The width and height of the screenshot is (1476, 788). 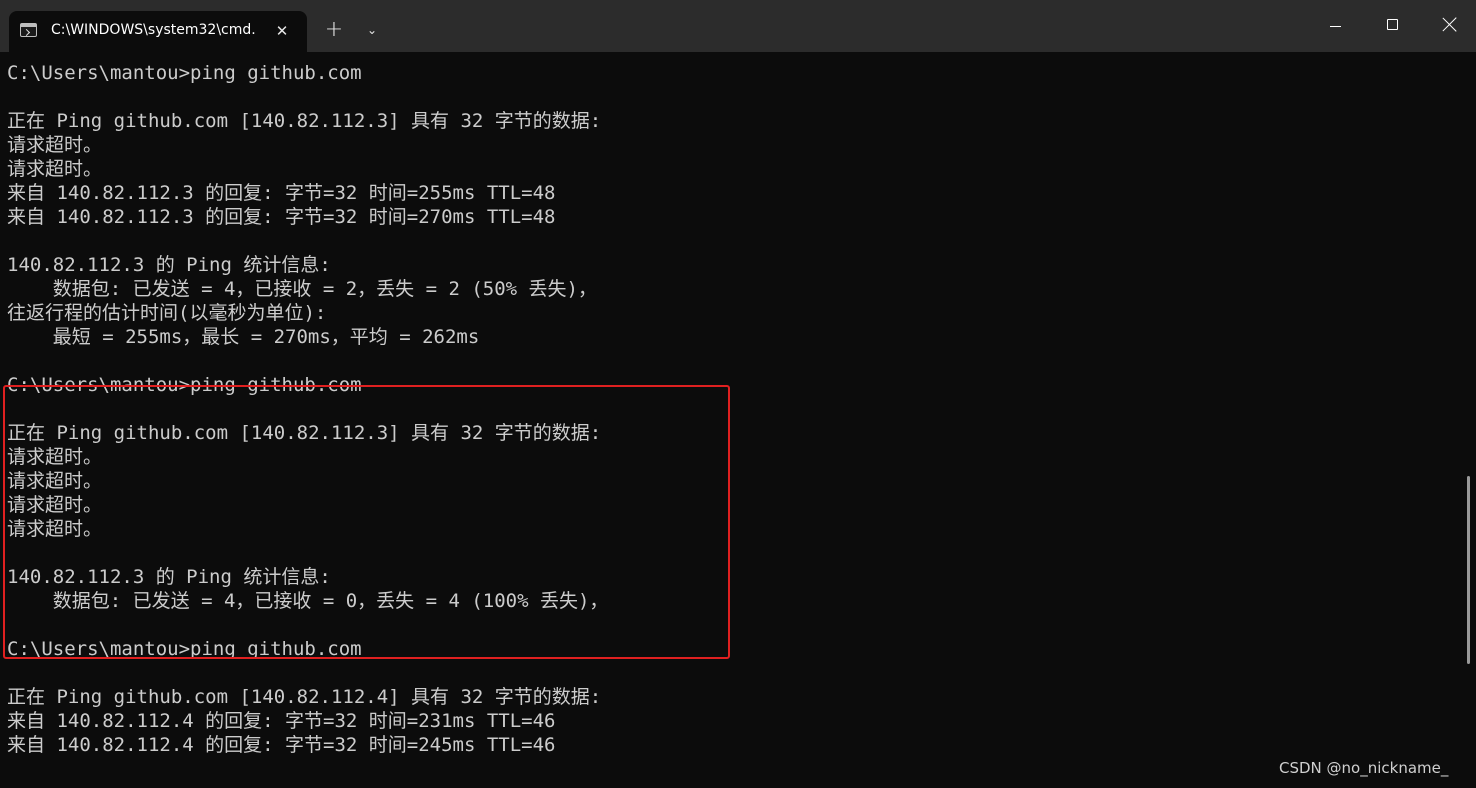 I want to click on close-button, so click(x=1448, y=26).